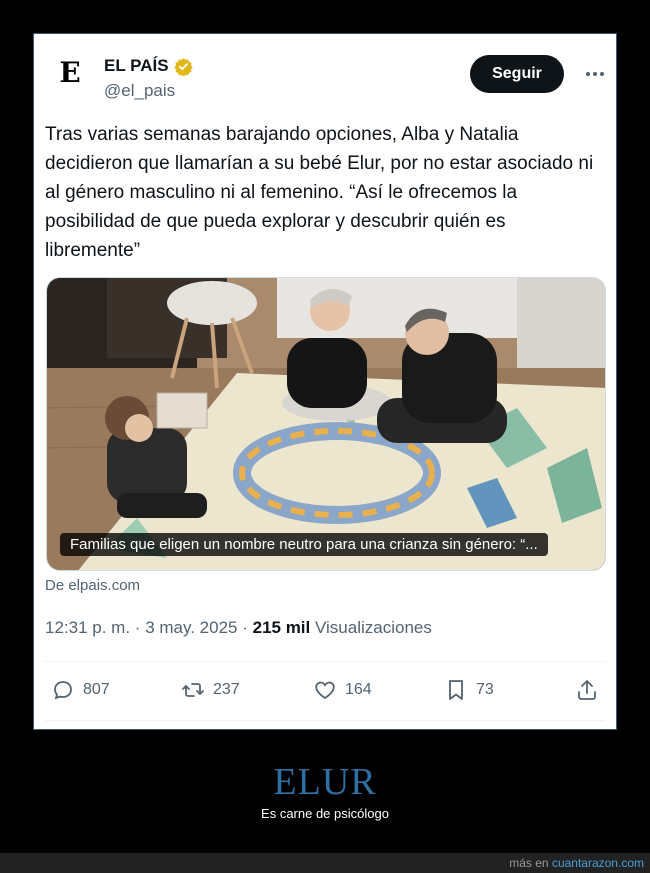 The height and width of the screenshot is (873, 650). I want to click on retweet-button: 237, so click(210, 690).